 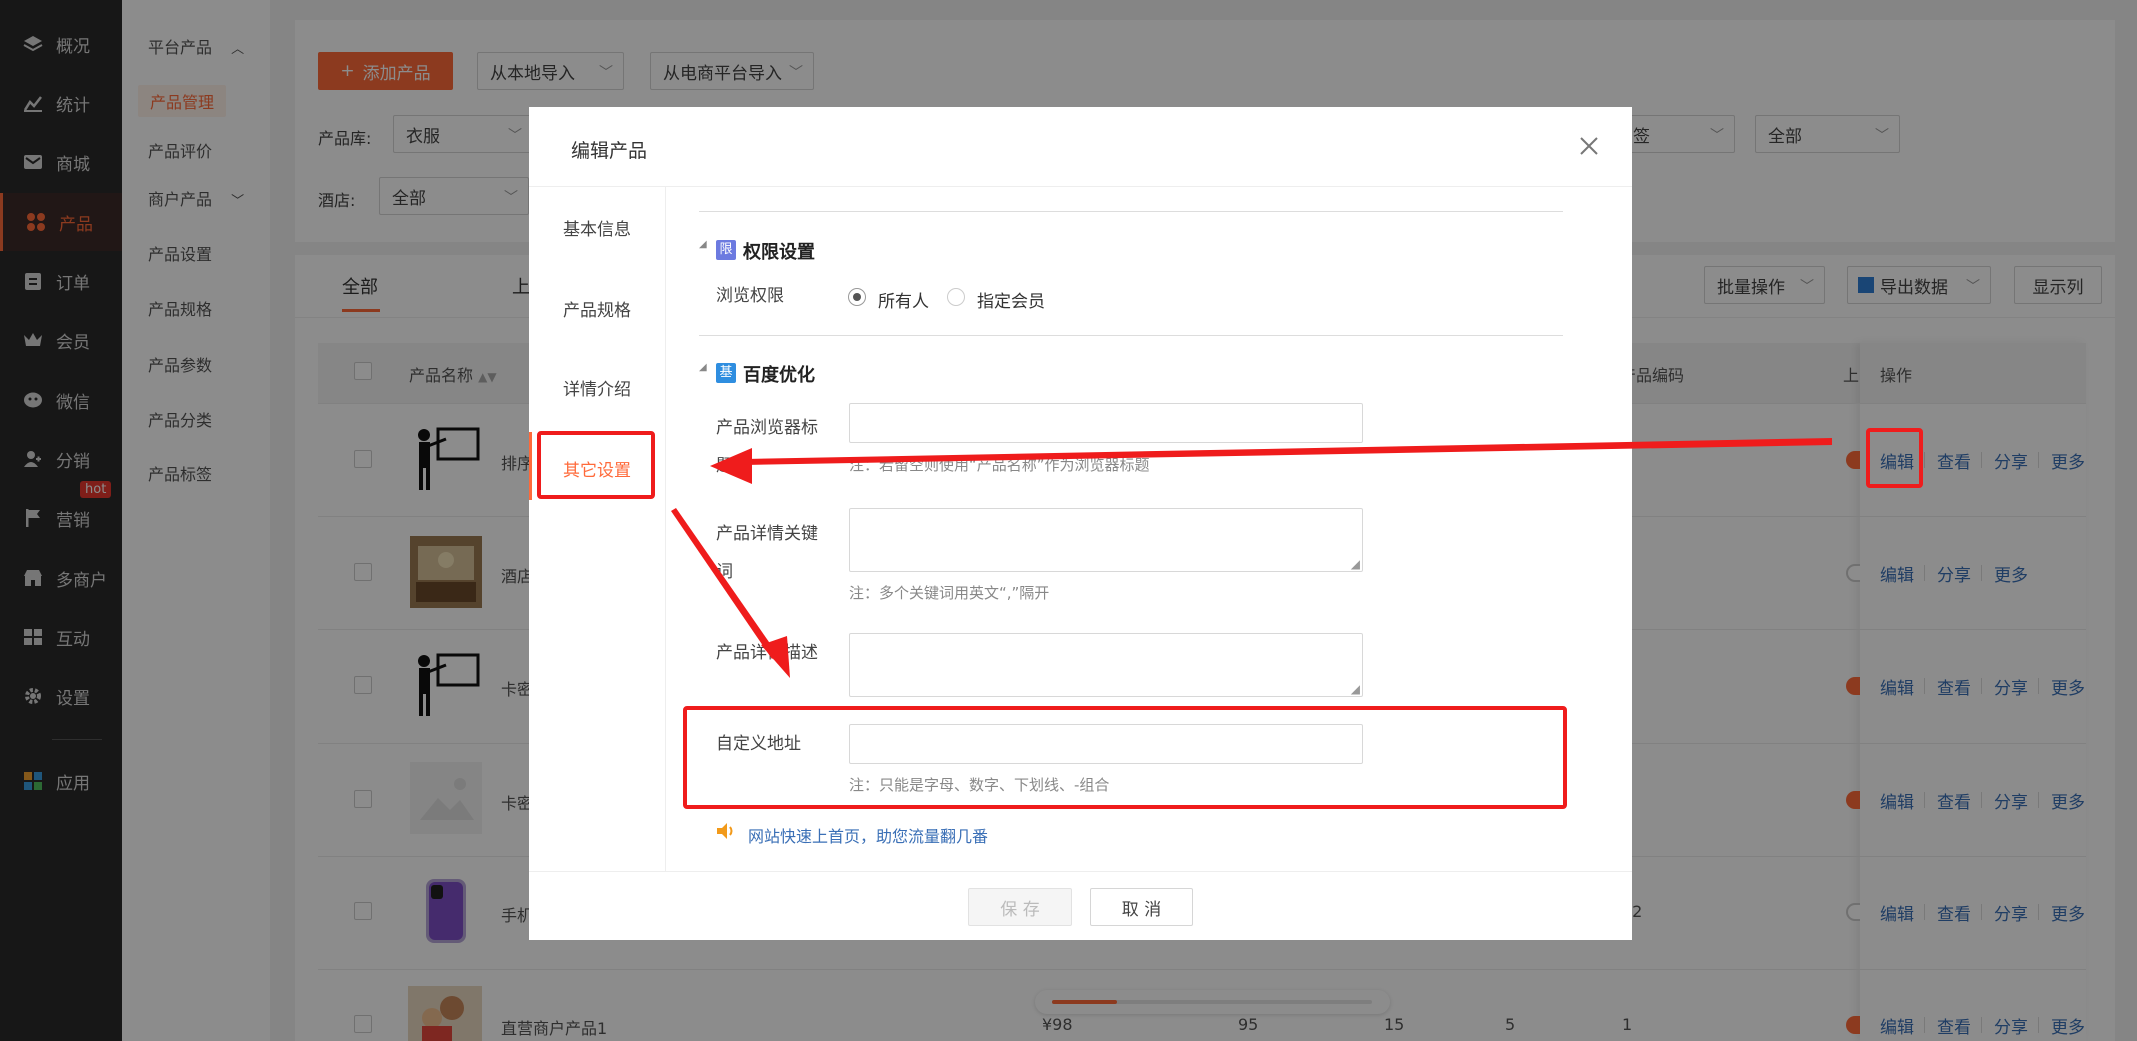 What do you see at coordinates (903, 299) in the screenshot?
I see `radio-everyone-label: 所有人` at bounding box center [903, 299].